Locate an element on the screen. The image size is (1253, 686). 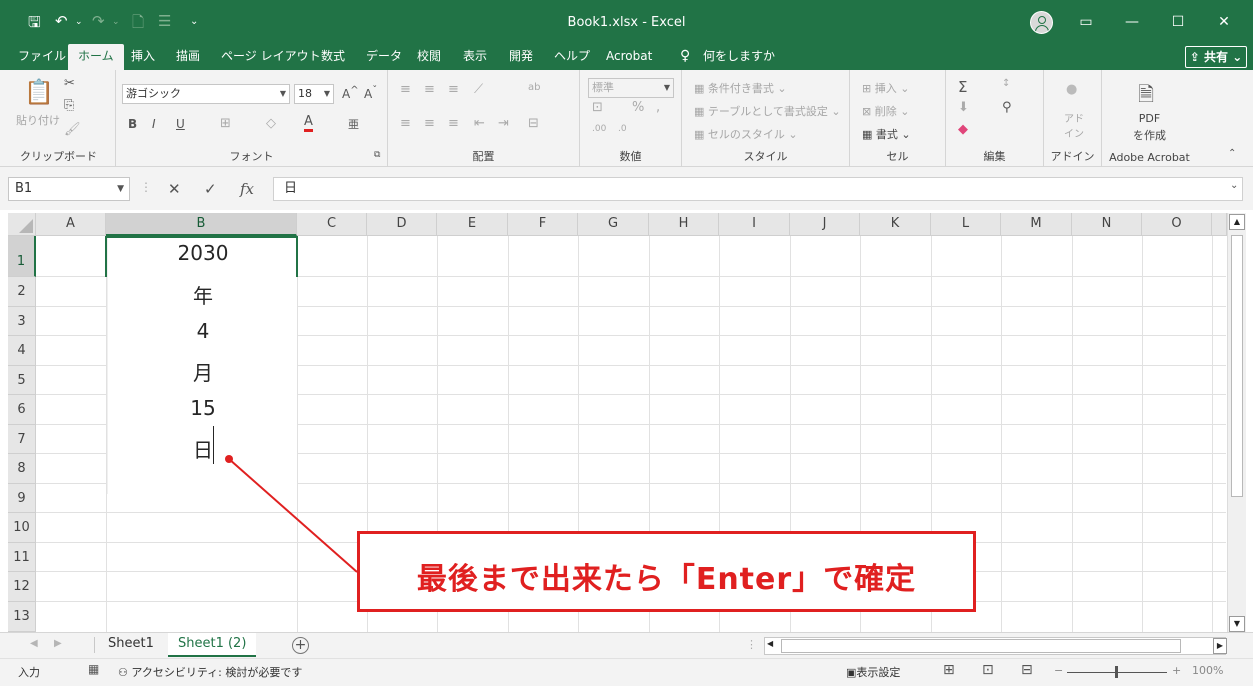
tab-file: ファイル is located at coordinates (42, 57).